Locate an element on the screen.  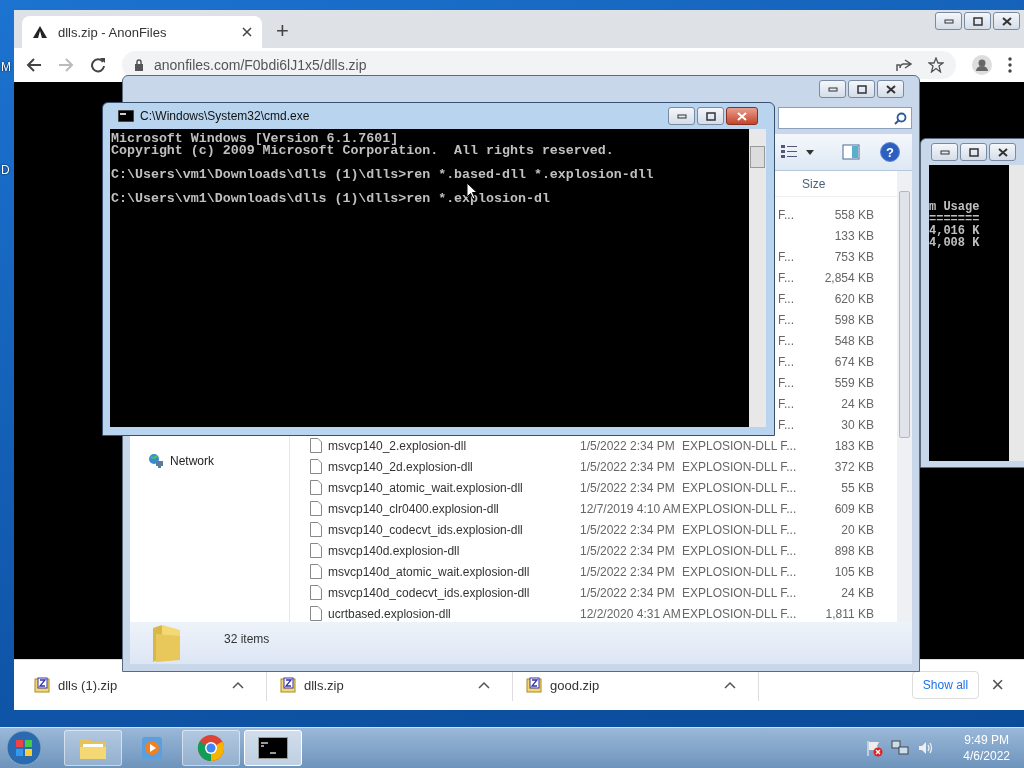
taskbar-button is located at coordinates (273, 748).